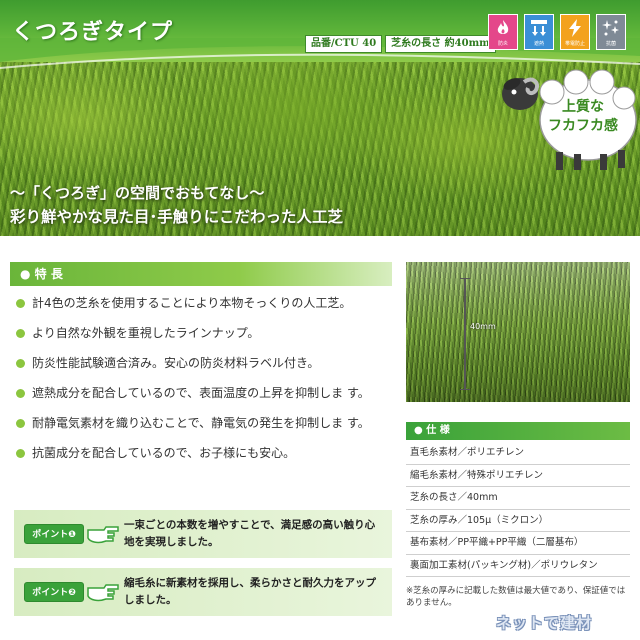 Image resolution: width=640 pixels, height=640 pixels. What do you see at coordinates (518, 543) in the screenshot?
I see `spec-row: 基布素材／PP平織+PP平織（二層基布）` at bounding box center [518, 543].